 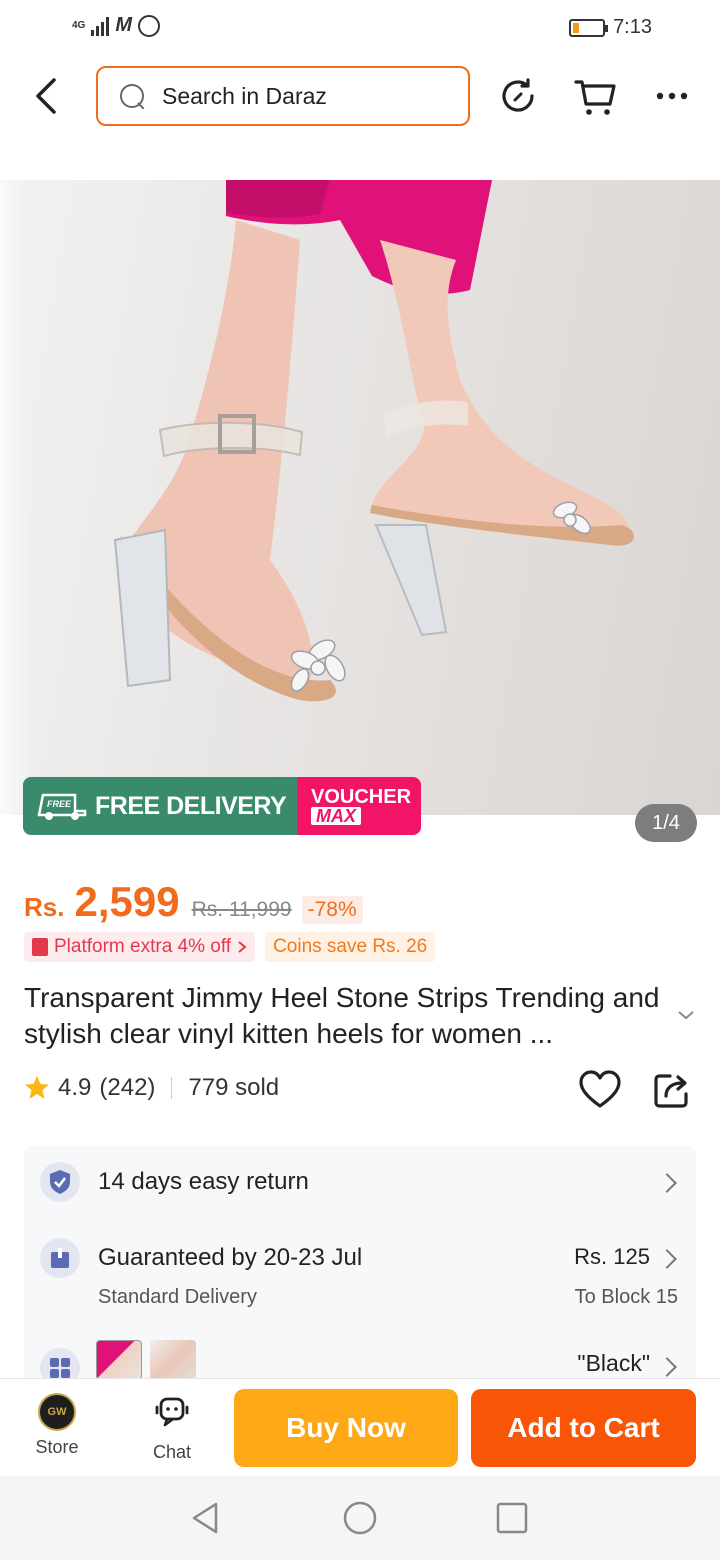 What do you see at coordinates (100, 26) in the screenshot?
I see `signal-icon` at bounding box center [100, 26].